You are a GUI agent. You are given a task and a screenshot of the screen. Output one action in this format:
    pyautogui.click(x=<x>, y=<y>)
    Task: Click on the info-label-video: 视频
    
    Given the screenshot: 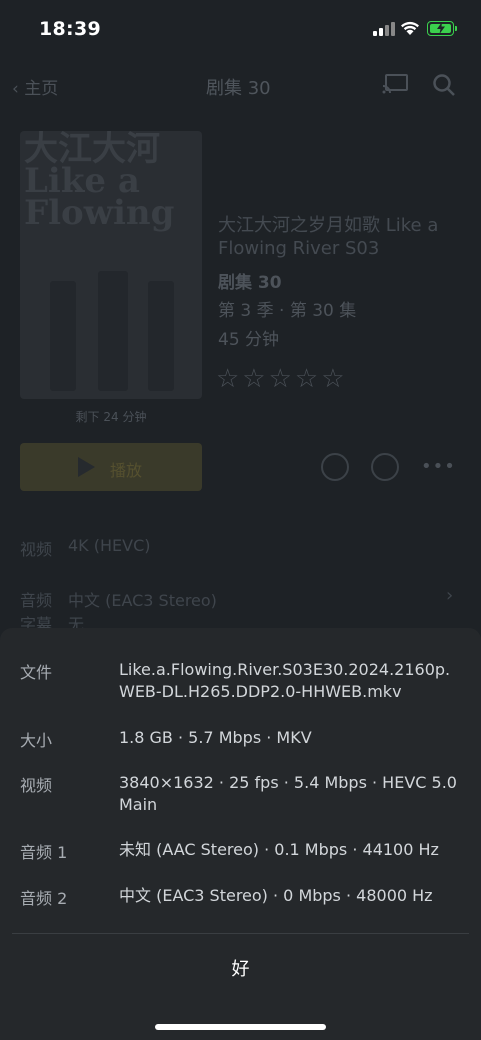 What is the action you would take?
    pyautogui.click(x=36, y=785)
    